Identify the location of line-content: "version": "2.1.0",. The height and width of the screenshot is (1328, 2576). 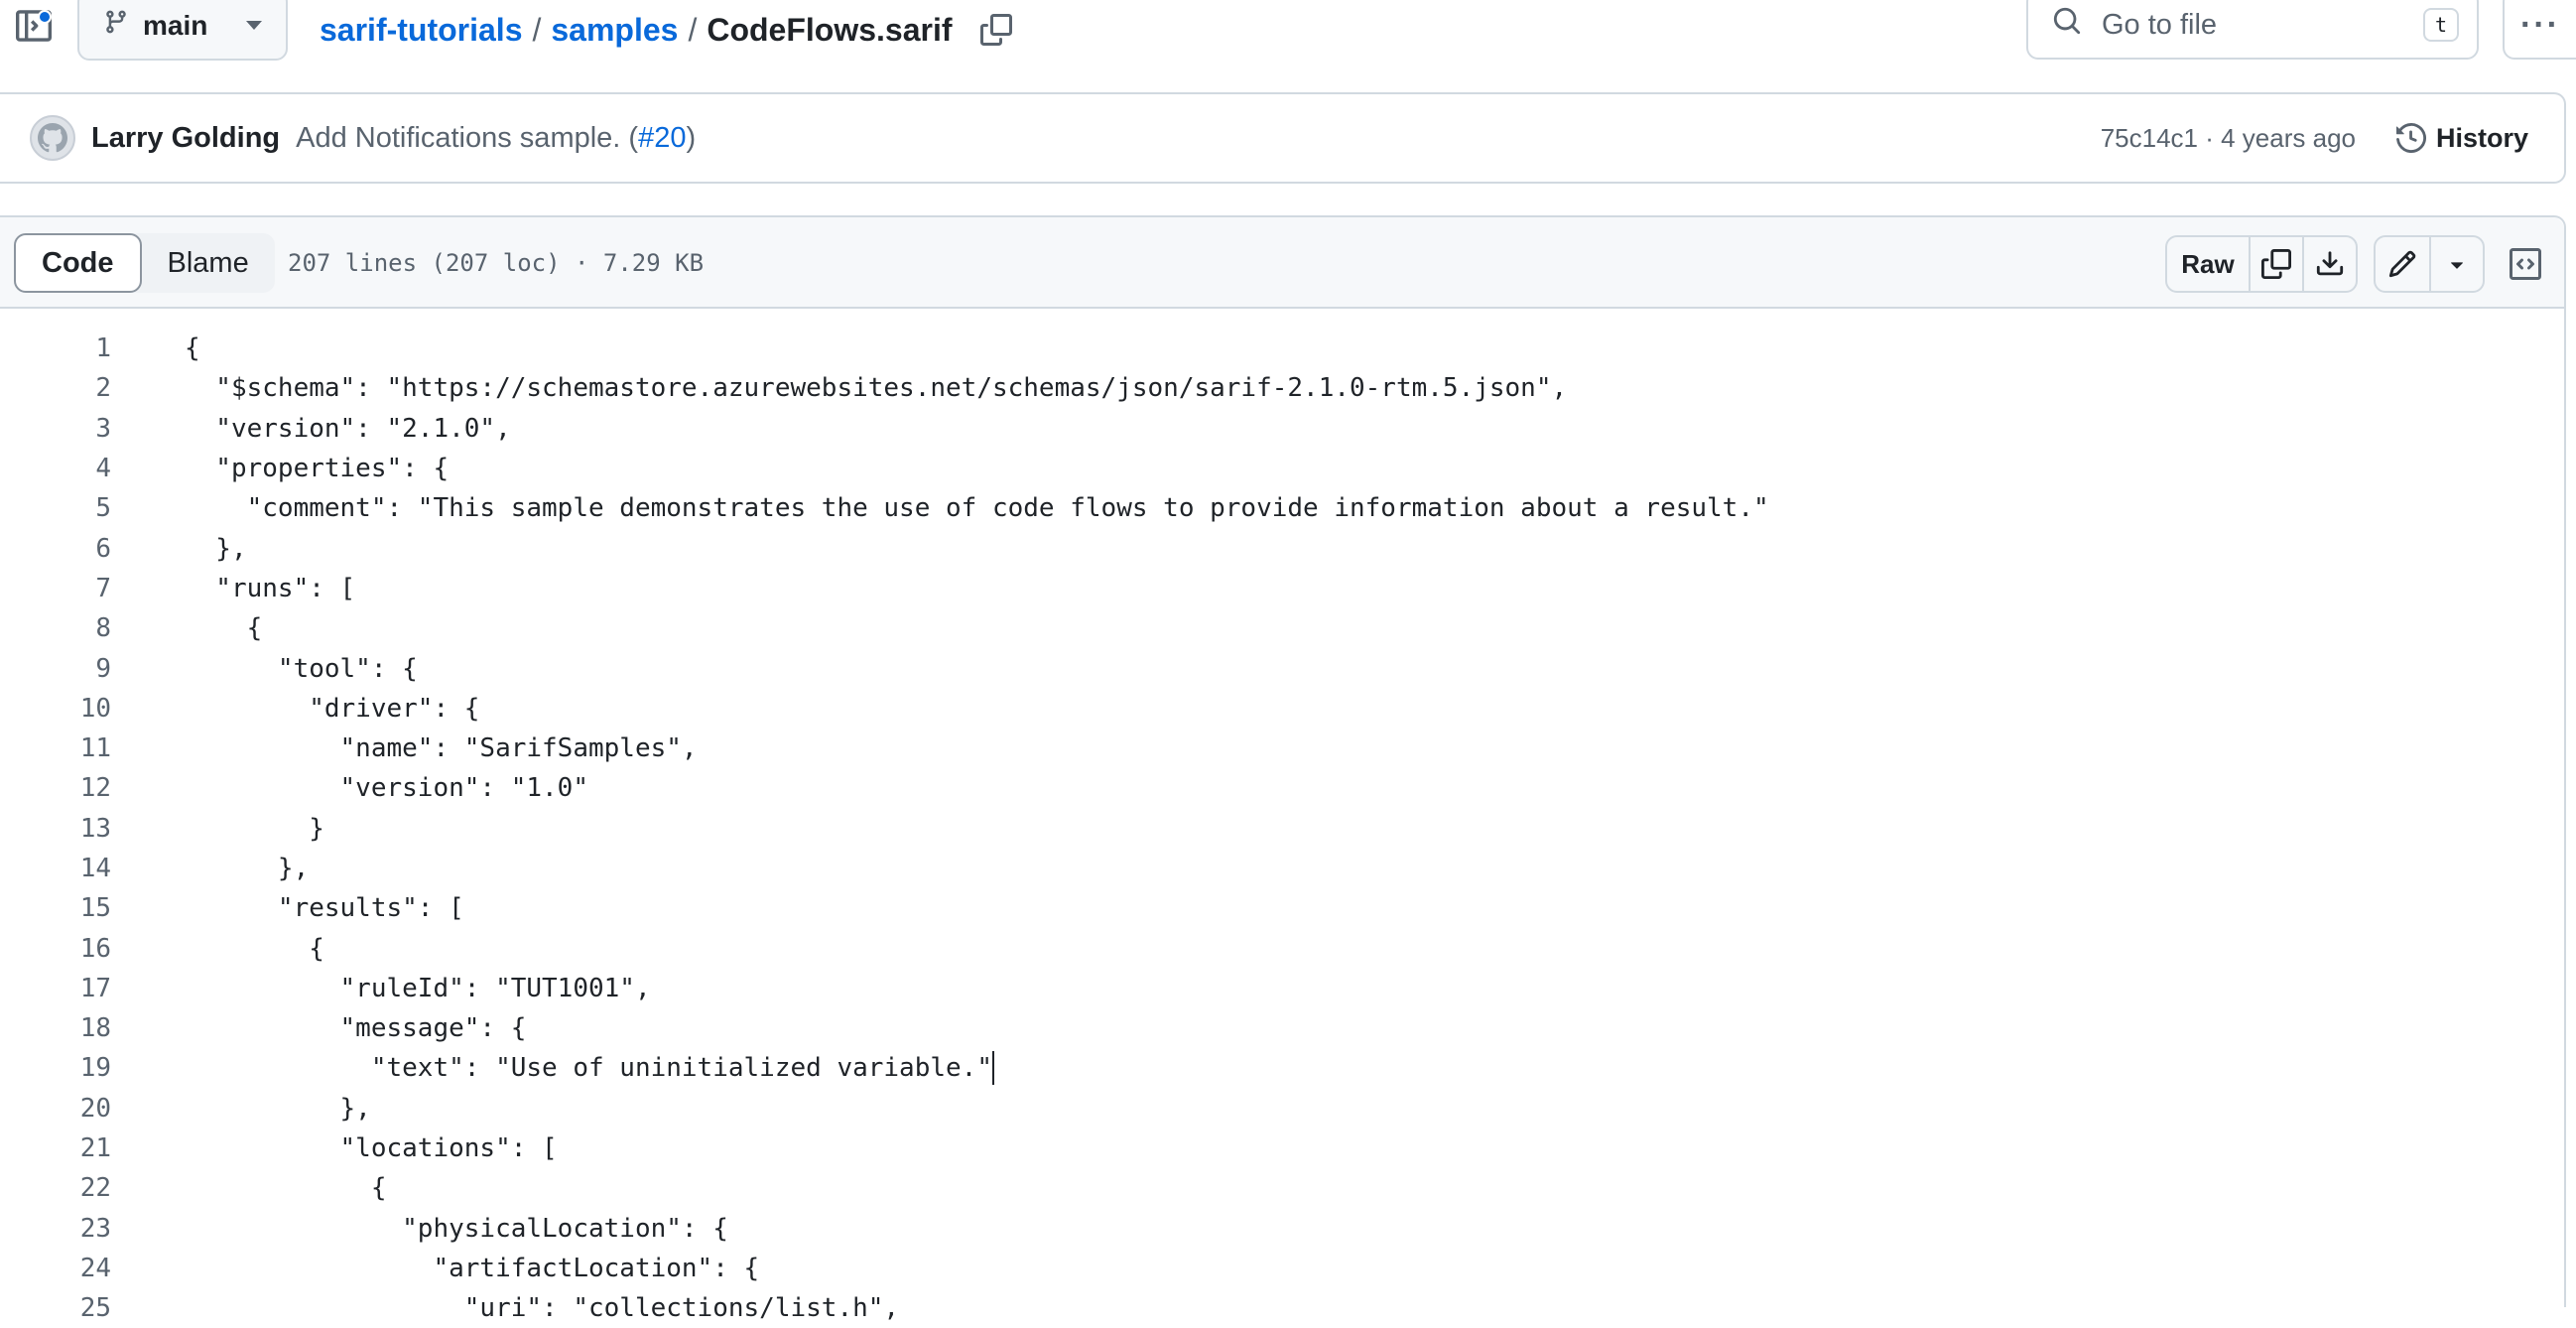
(348, 429).